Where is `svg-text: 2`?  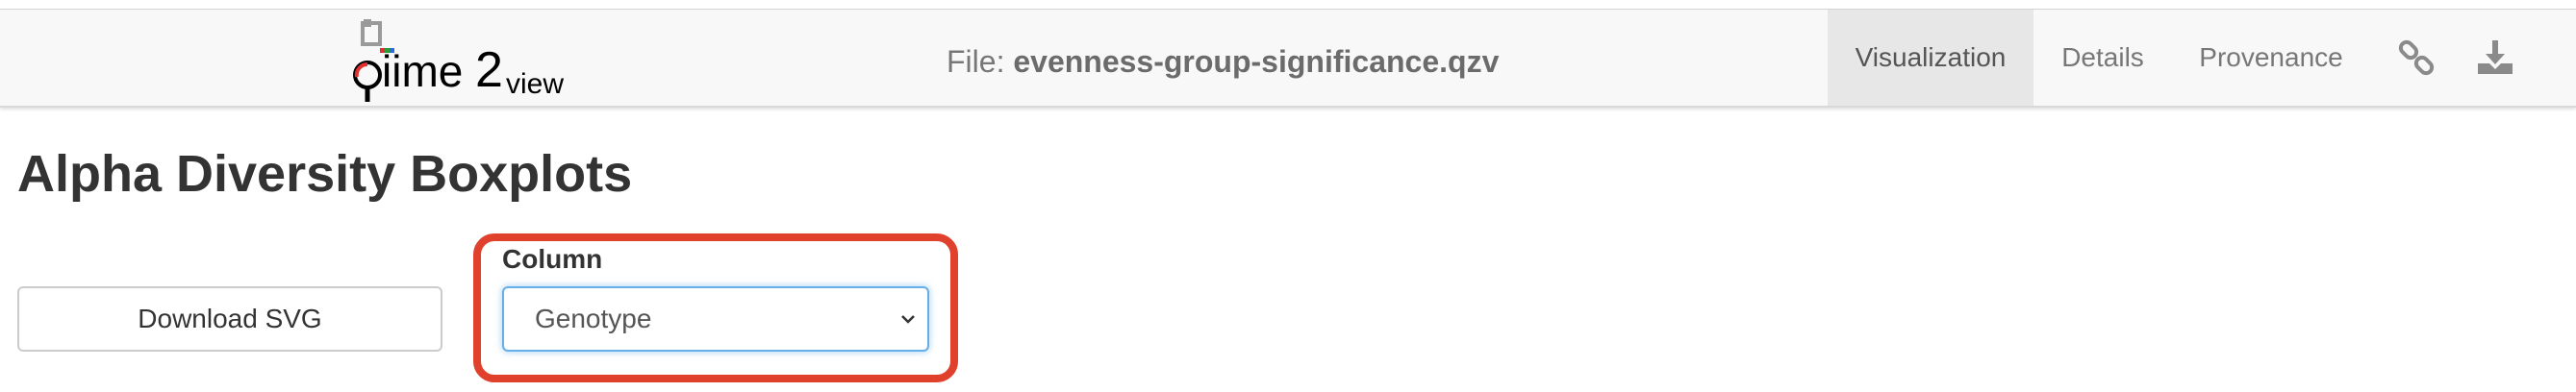
svg-text: 2 is located at coordinates (489, 70).